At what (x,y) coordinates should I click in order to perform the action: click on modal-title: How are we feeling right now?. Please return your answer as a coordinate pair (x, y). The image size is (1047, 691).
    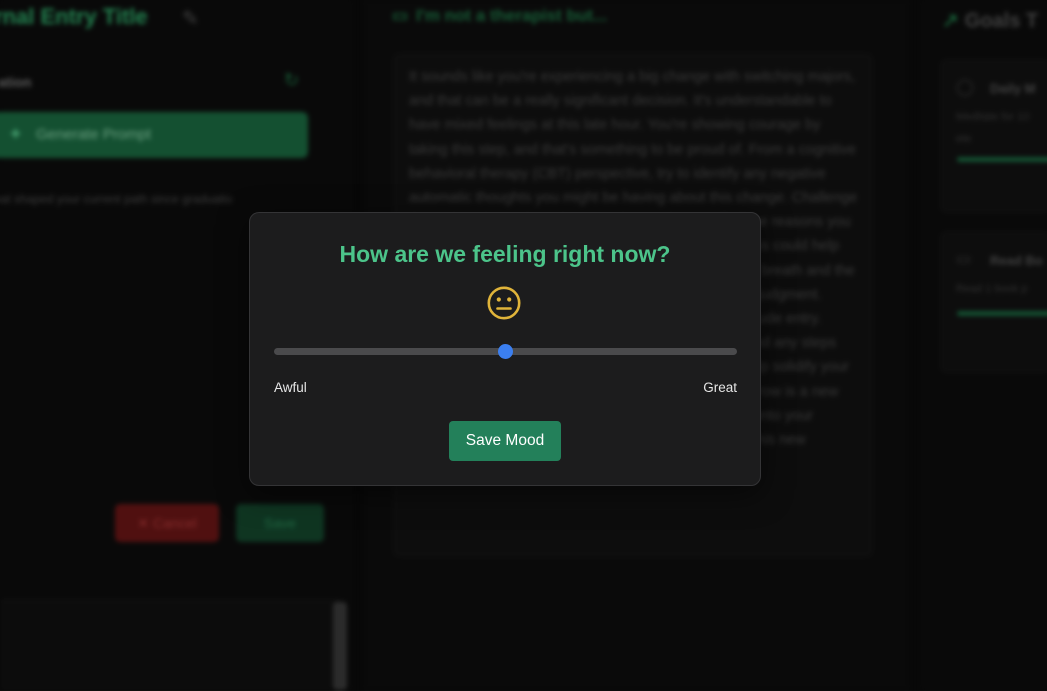
    Looking at the image, I should click on (505, 254).